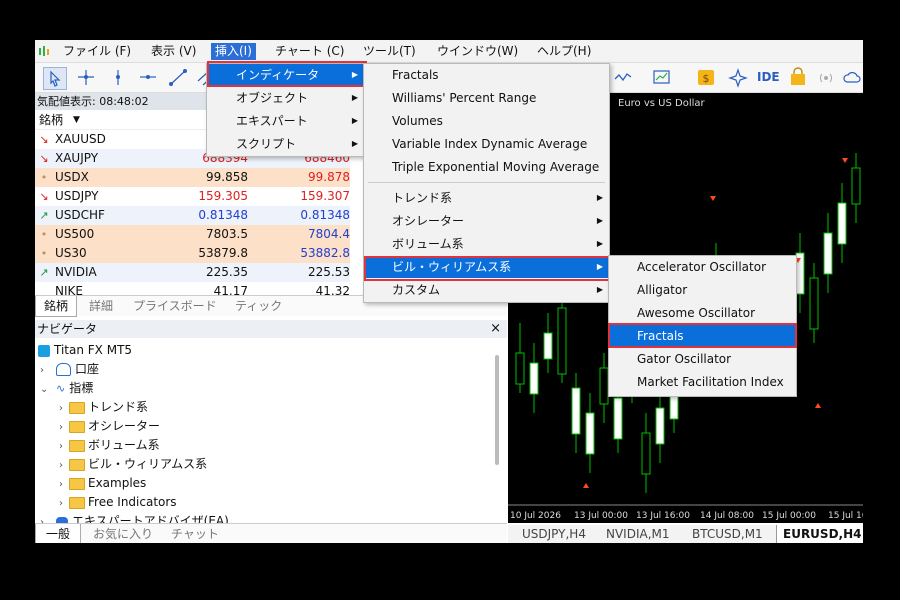 The height and width of the screenshot is (600, 900). I want to click on bill-williams-item: Alligator, so click(702, 290).